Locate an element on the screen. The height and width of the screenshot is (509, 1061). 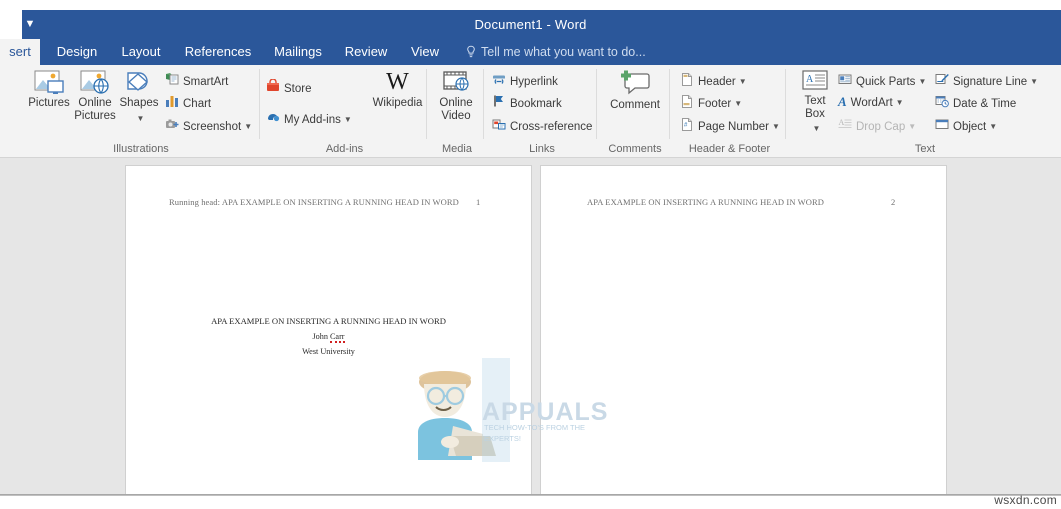
source-watermark: wsxdn.com is located at coordinates (1025, 500).